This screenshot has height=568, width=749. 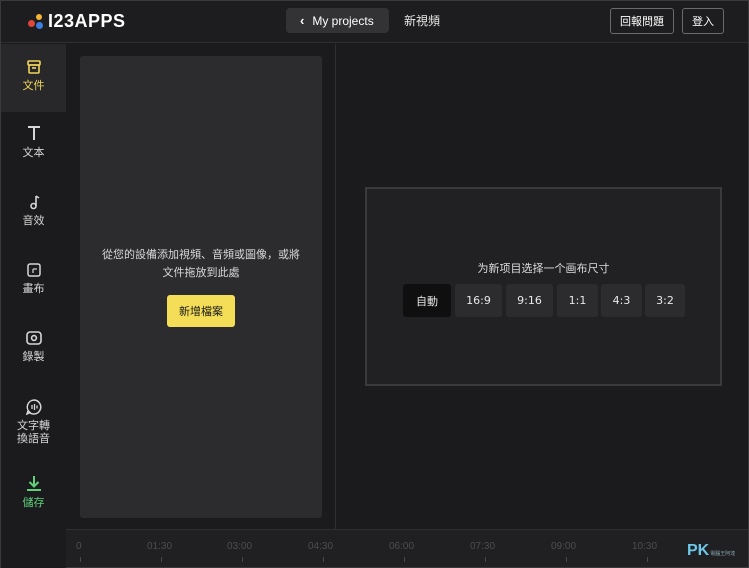 What do you see at coordinates (33, 85) in the screenshot?
I see `sidebar-item-label: 文件` at bounding box center [33, 85].